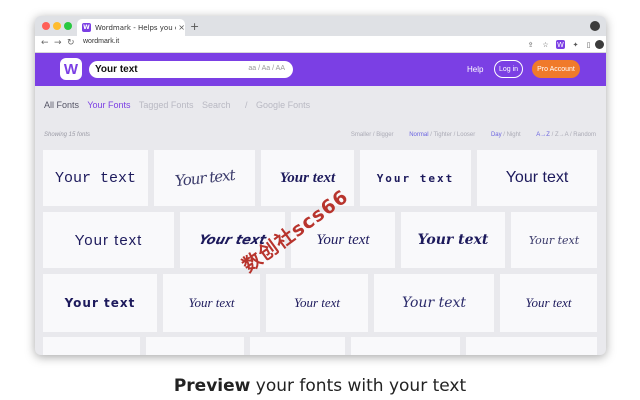 The height and width of the screenshot is (400, 640). I want to click on url-field: wordmark.it, so click(101, 41).